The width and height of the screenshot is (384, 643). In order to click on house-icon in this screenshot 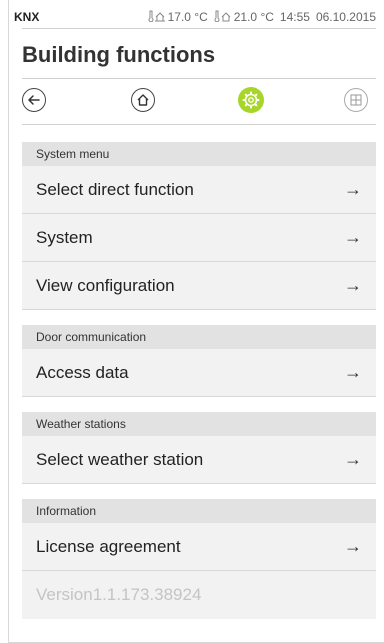, I will do `click(143, 100)`.